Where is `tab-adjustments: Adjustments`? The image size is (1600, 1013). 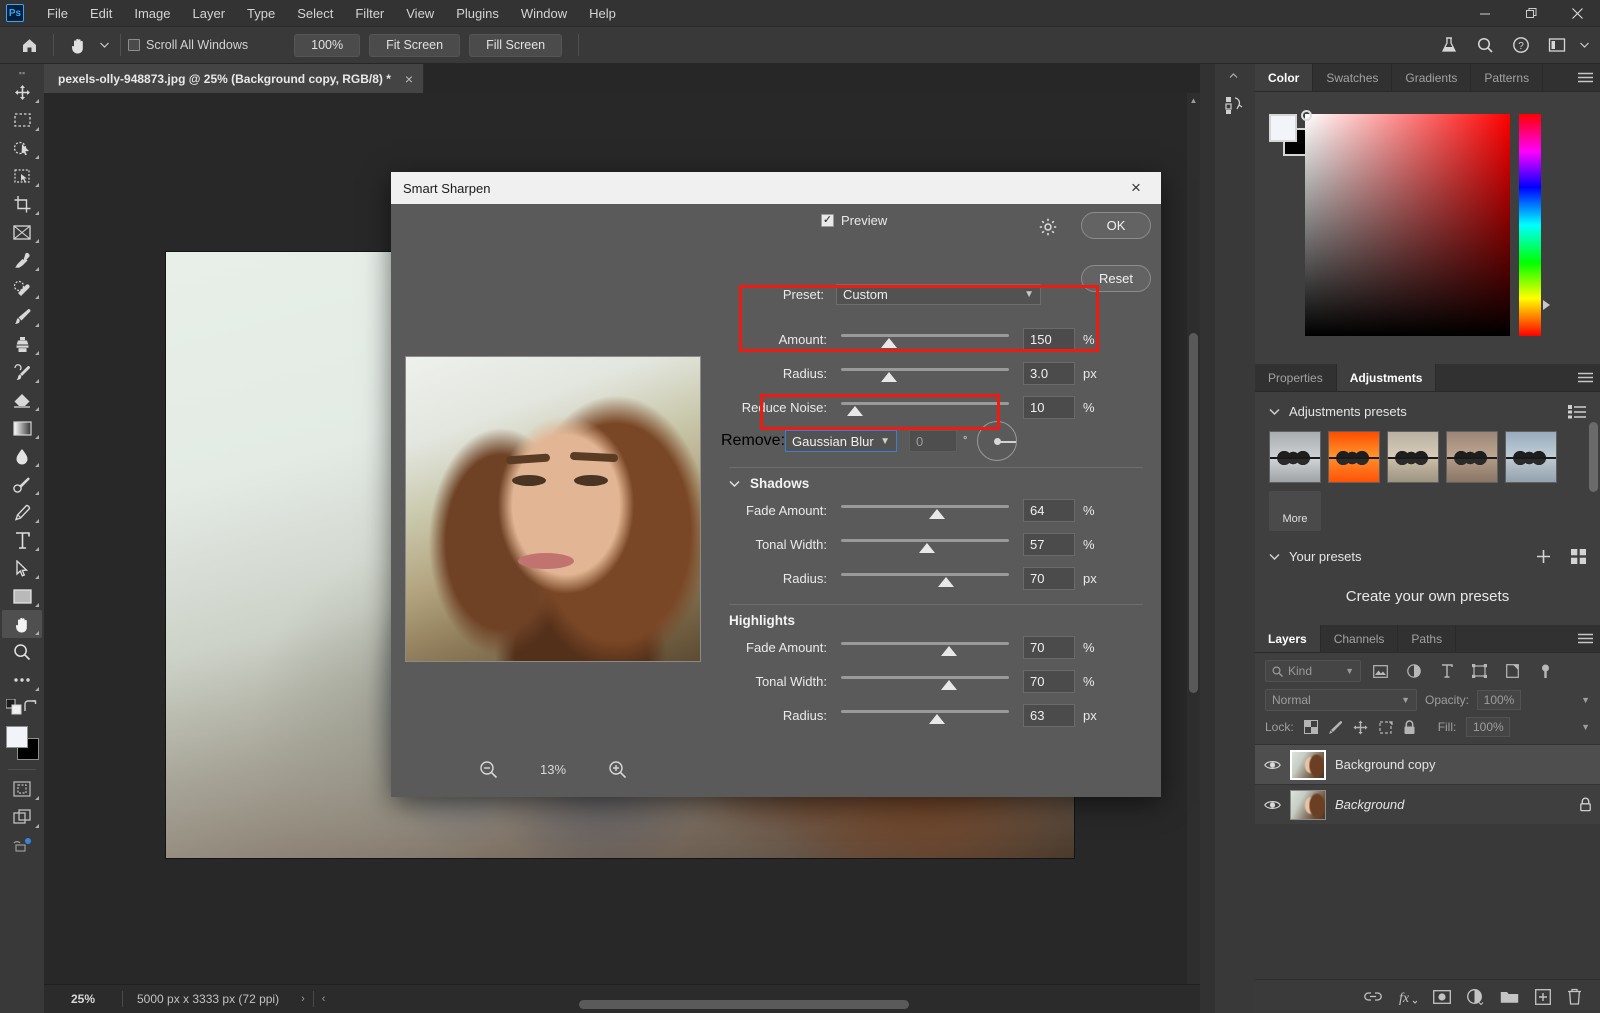
tab-adjustments: Adjustments is located at coordinates (1386, 377).